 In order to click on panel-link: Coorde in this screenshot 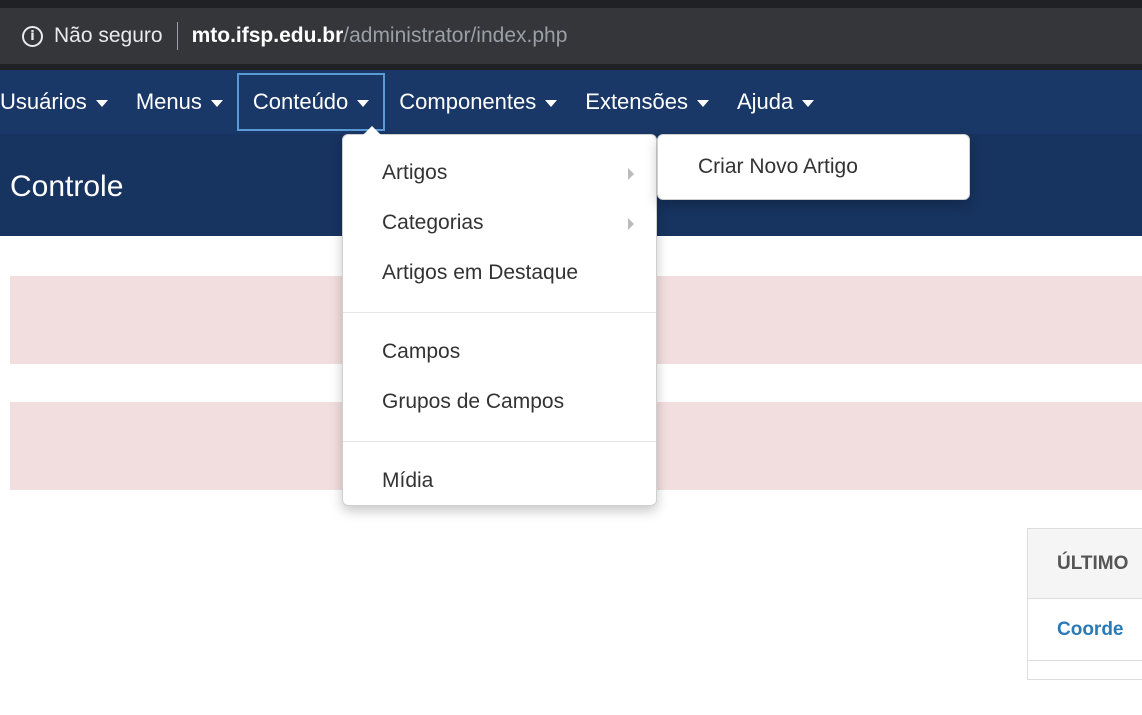, I will do `click(1085, 630)`.